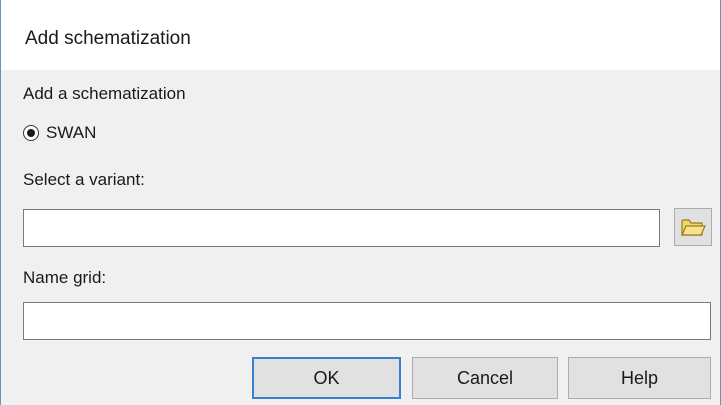  Describe the element at coordinates (104, 93) in the screenshot. I see `section-label: Add a schematization` at that location.